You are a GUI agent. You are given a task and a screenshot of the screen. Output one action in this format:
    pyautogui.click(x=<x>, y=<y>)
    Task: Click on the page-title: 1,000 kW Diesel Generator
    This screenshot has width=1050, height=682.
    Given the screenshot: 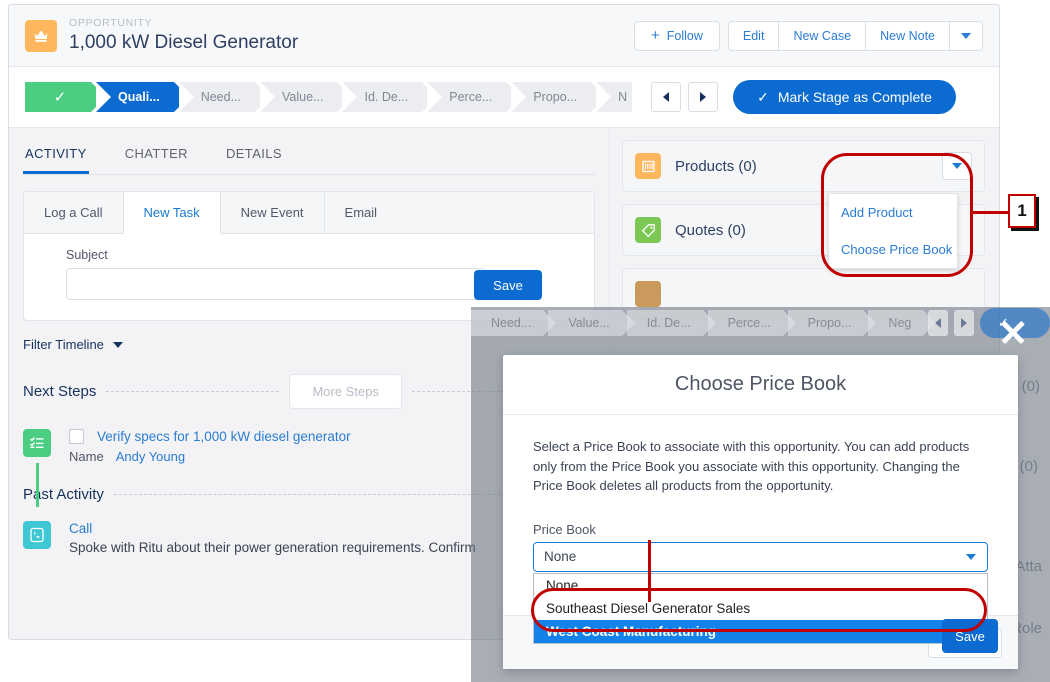 What is the action you would take?
    pyautogui.click(x=184, y=42)
    